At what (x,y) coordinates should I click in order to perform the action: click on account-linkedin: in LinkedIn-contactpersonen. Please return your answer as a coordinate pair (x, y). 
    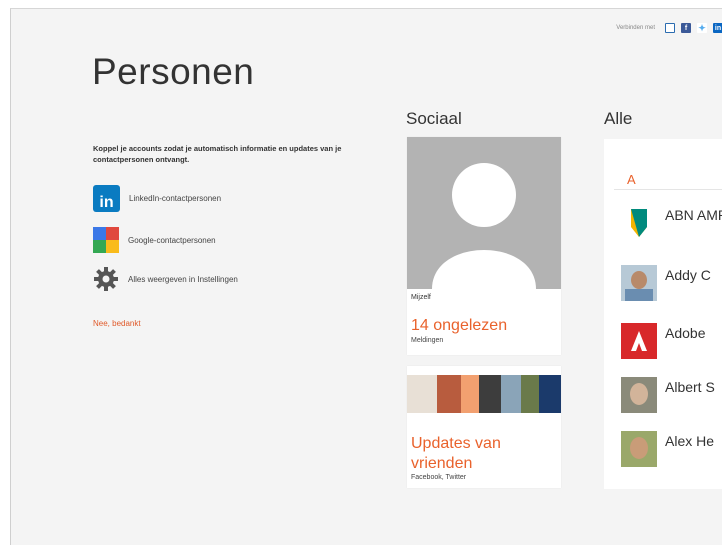
    Looking at the image, I should click on (157, 198).